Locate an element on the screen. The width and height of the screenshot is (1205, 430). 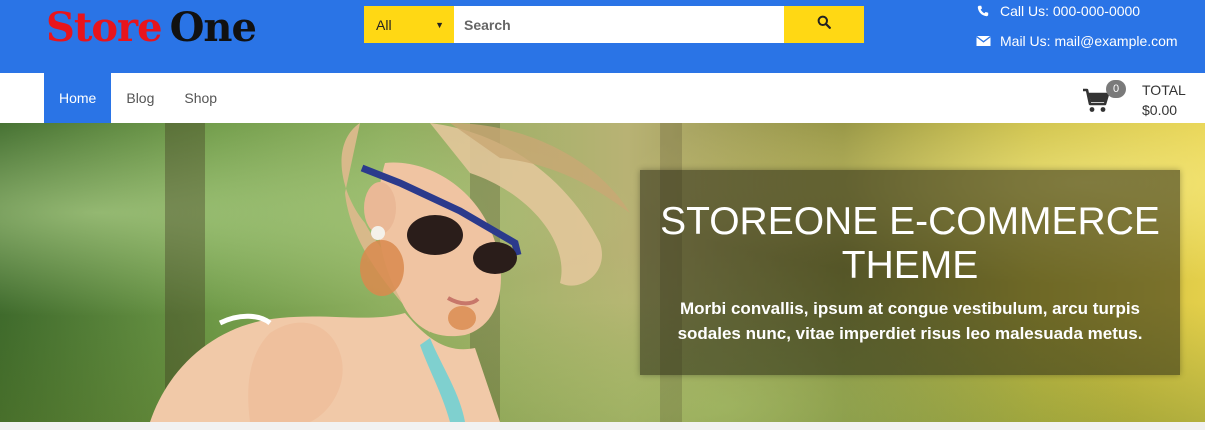
phone-icon is located at coordinates (983, 11).